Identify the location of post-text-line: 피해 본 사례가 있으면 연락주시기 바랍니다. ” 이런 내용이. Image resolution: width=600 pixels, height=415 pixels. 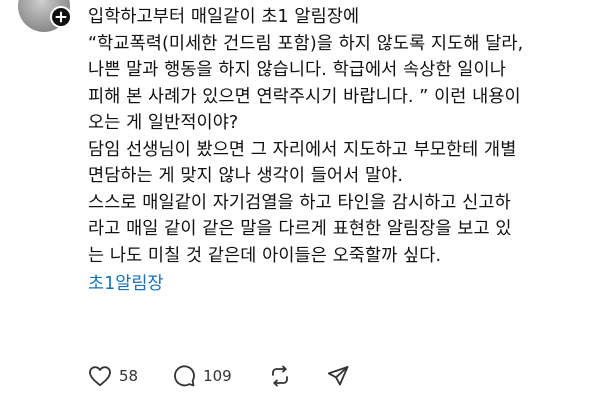
(304, 96).